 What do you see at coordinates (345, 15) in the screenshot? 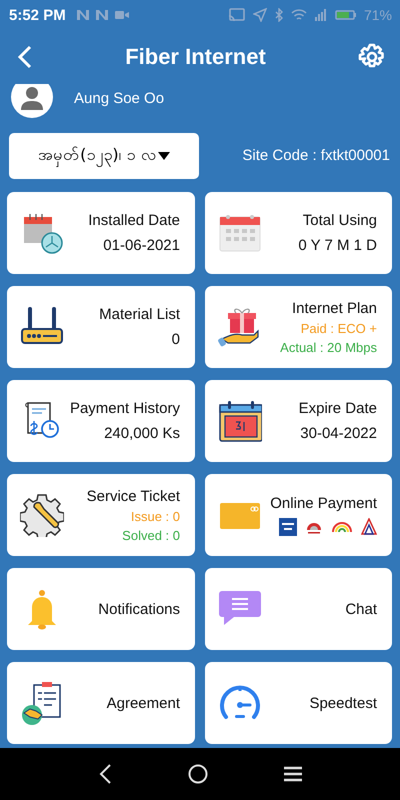
I see `battery-icon` at bounding box center [345, 15].